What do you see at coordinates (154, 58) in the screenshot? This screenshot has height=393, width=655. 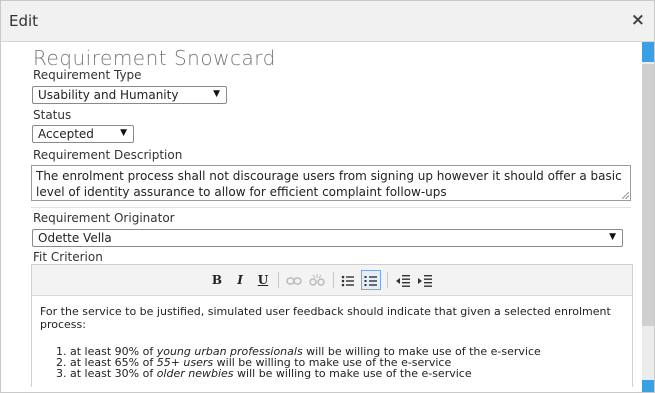 I see `form-heading: Requirement Snowcard` at bounding box center [154, 58].